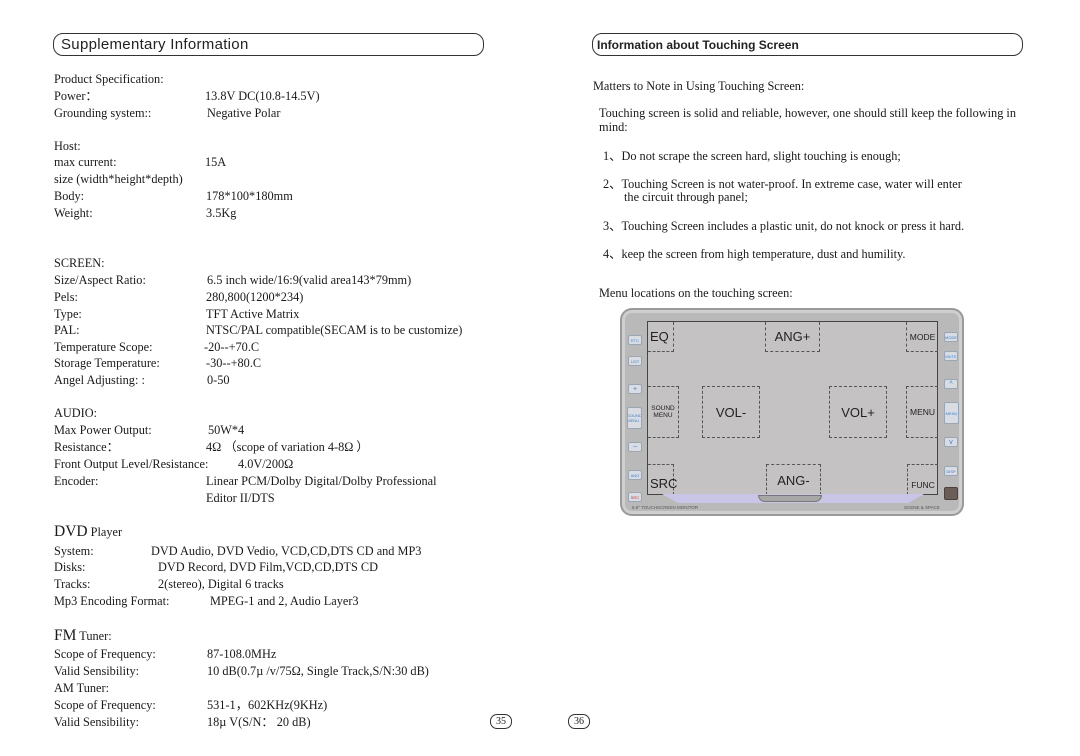 The width and height of the screenshot is (1080, 756). I want to click on spec-label: System:, so click(74, 551).